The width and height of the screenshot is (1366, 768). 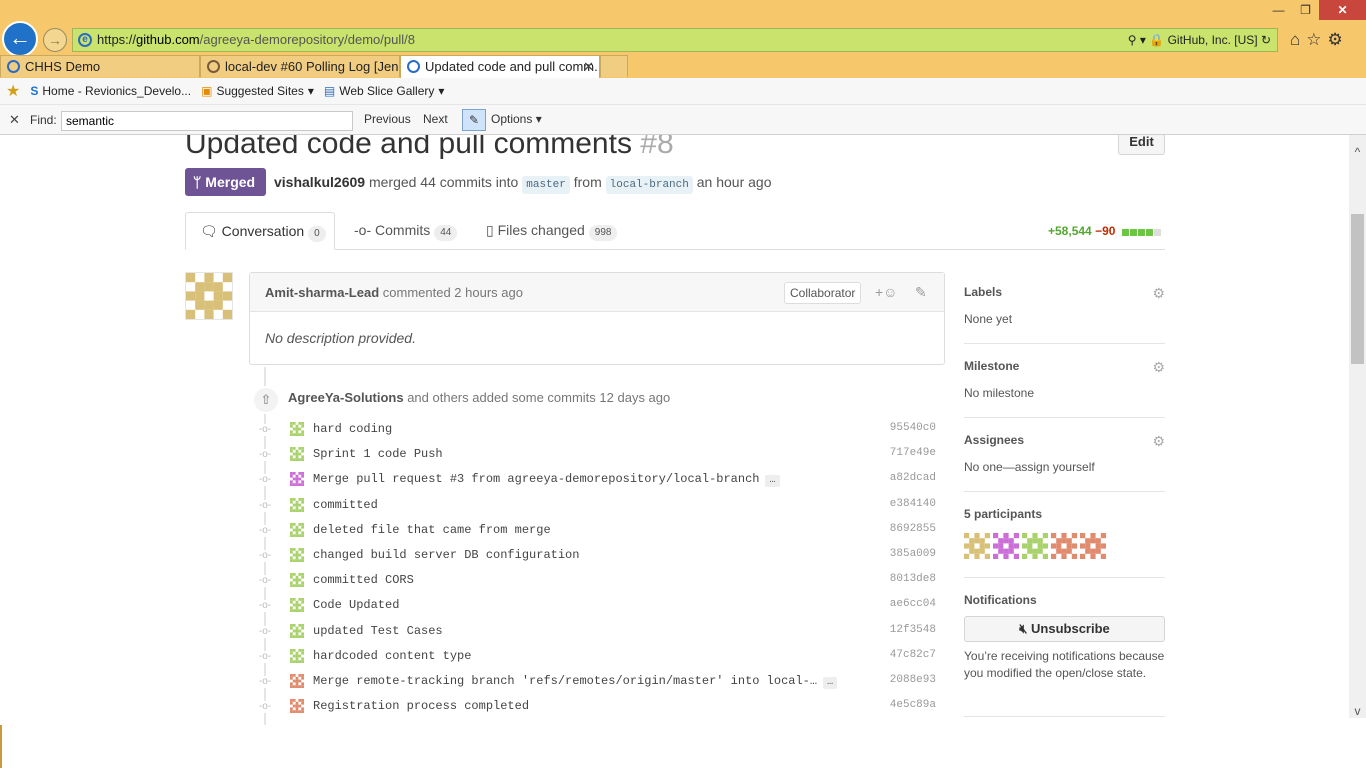 I want to click on restore-icon: ❐, so click(x=1305, y=10).